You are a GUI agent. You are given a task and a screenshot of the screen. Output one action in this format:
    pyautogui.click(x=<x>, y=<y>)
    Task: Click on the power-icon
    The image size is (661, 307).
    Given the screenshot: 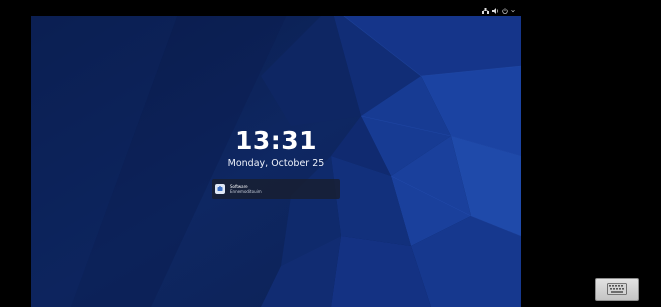 What is the action you would take?
    pyautogui.click(x=505, y=11)
    